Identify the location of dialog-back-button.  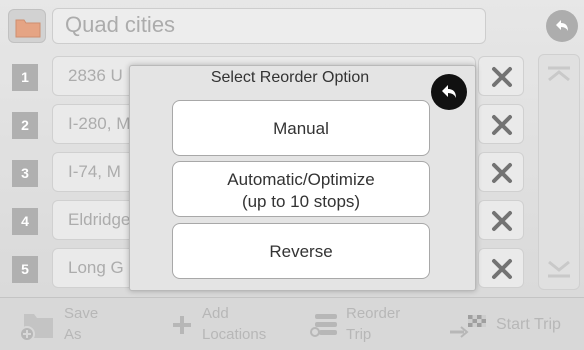
(449, 92).